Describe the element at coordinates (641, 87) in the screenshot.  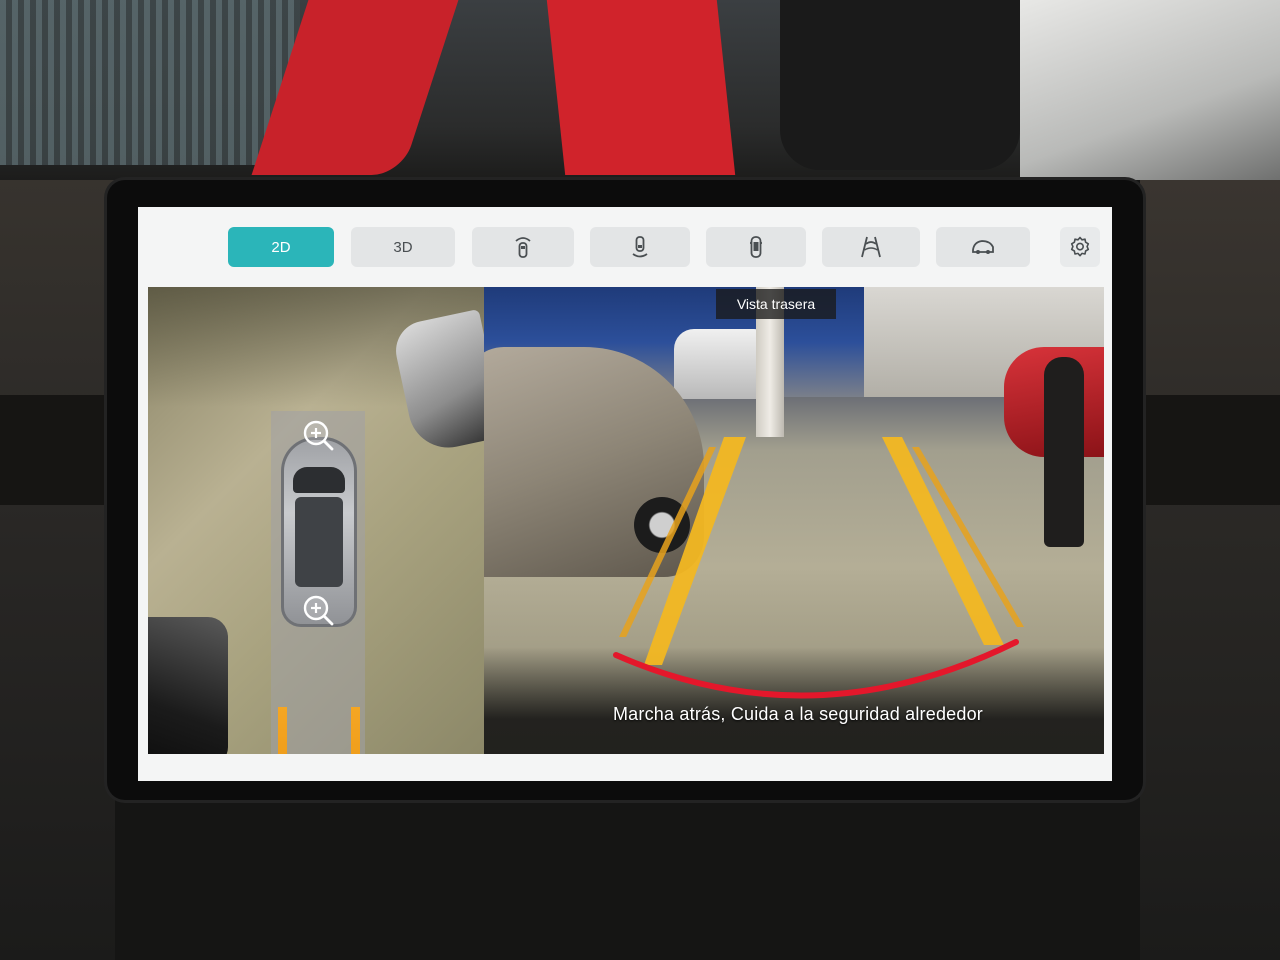
I see `background-red-banner-center` at that location.